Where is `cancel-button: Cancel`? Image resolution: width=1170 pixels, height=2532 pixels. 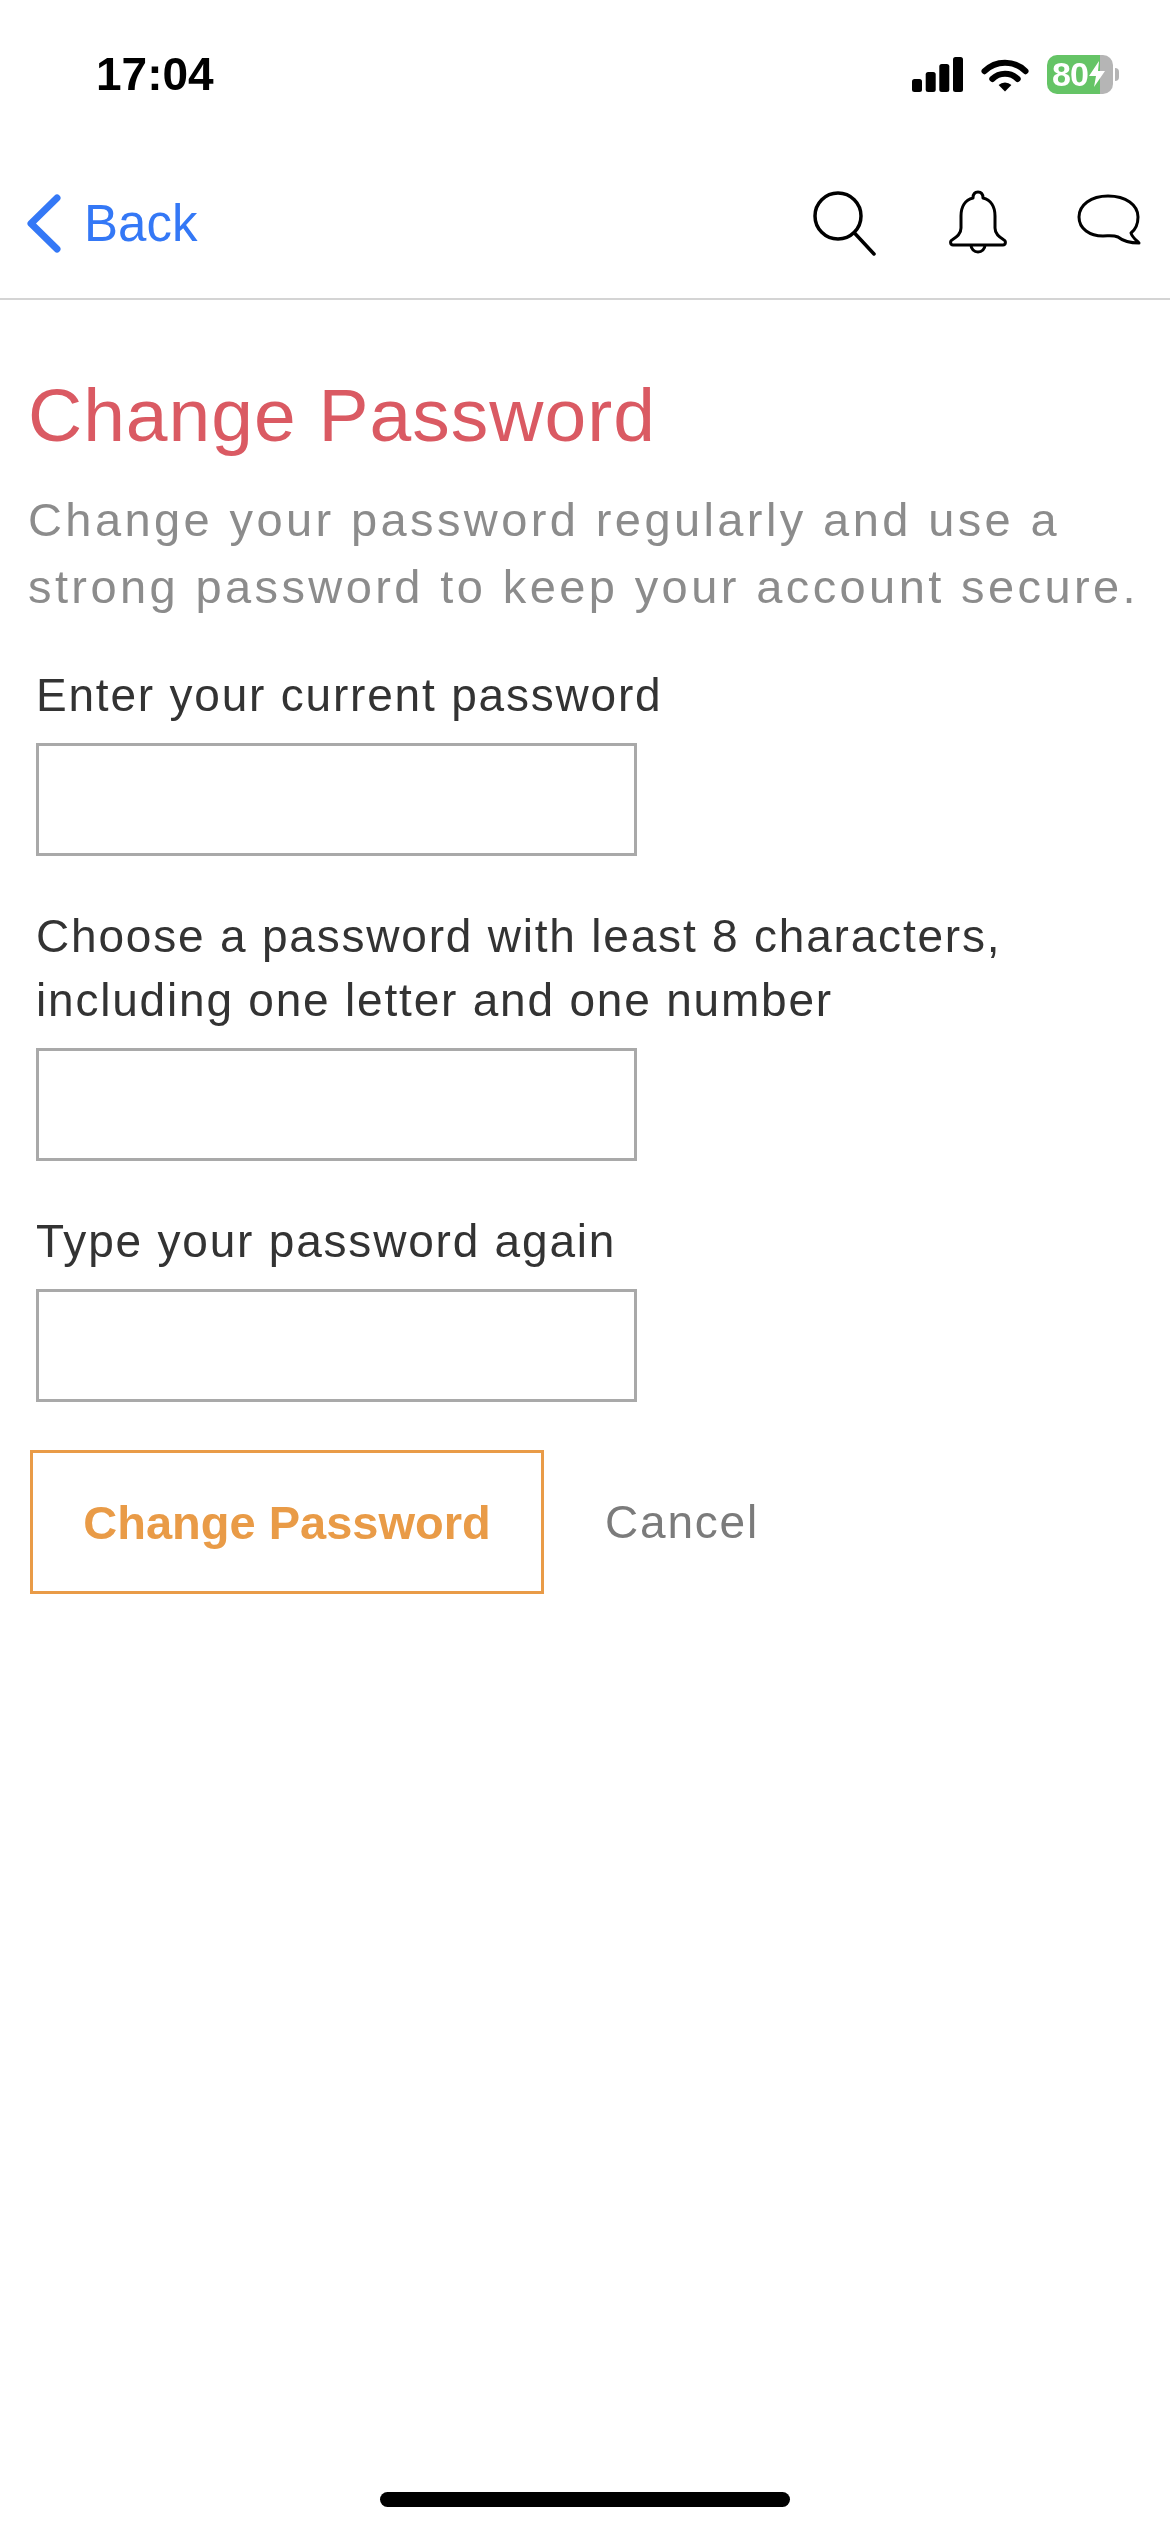
cancel-button: Cancel is located at coordinates (682, 1522).